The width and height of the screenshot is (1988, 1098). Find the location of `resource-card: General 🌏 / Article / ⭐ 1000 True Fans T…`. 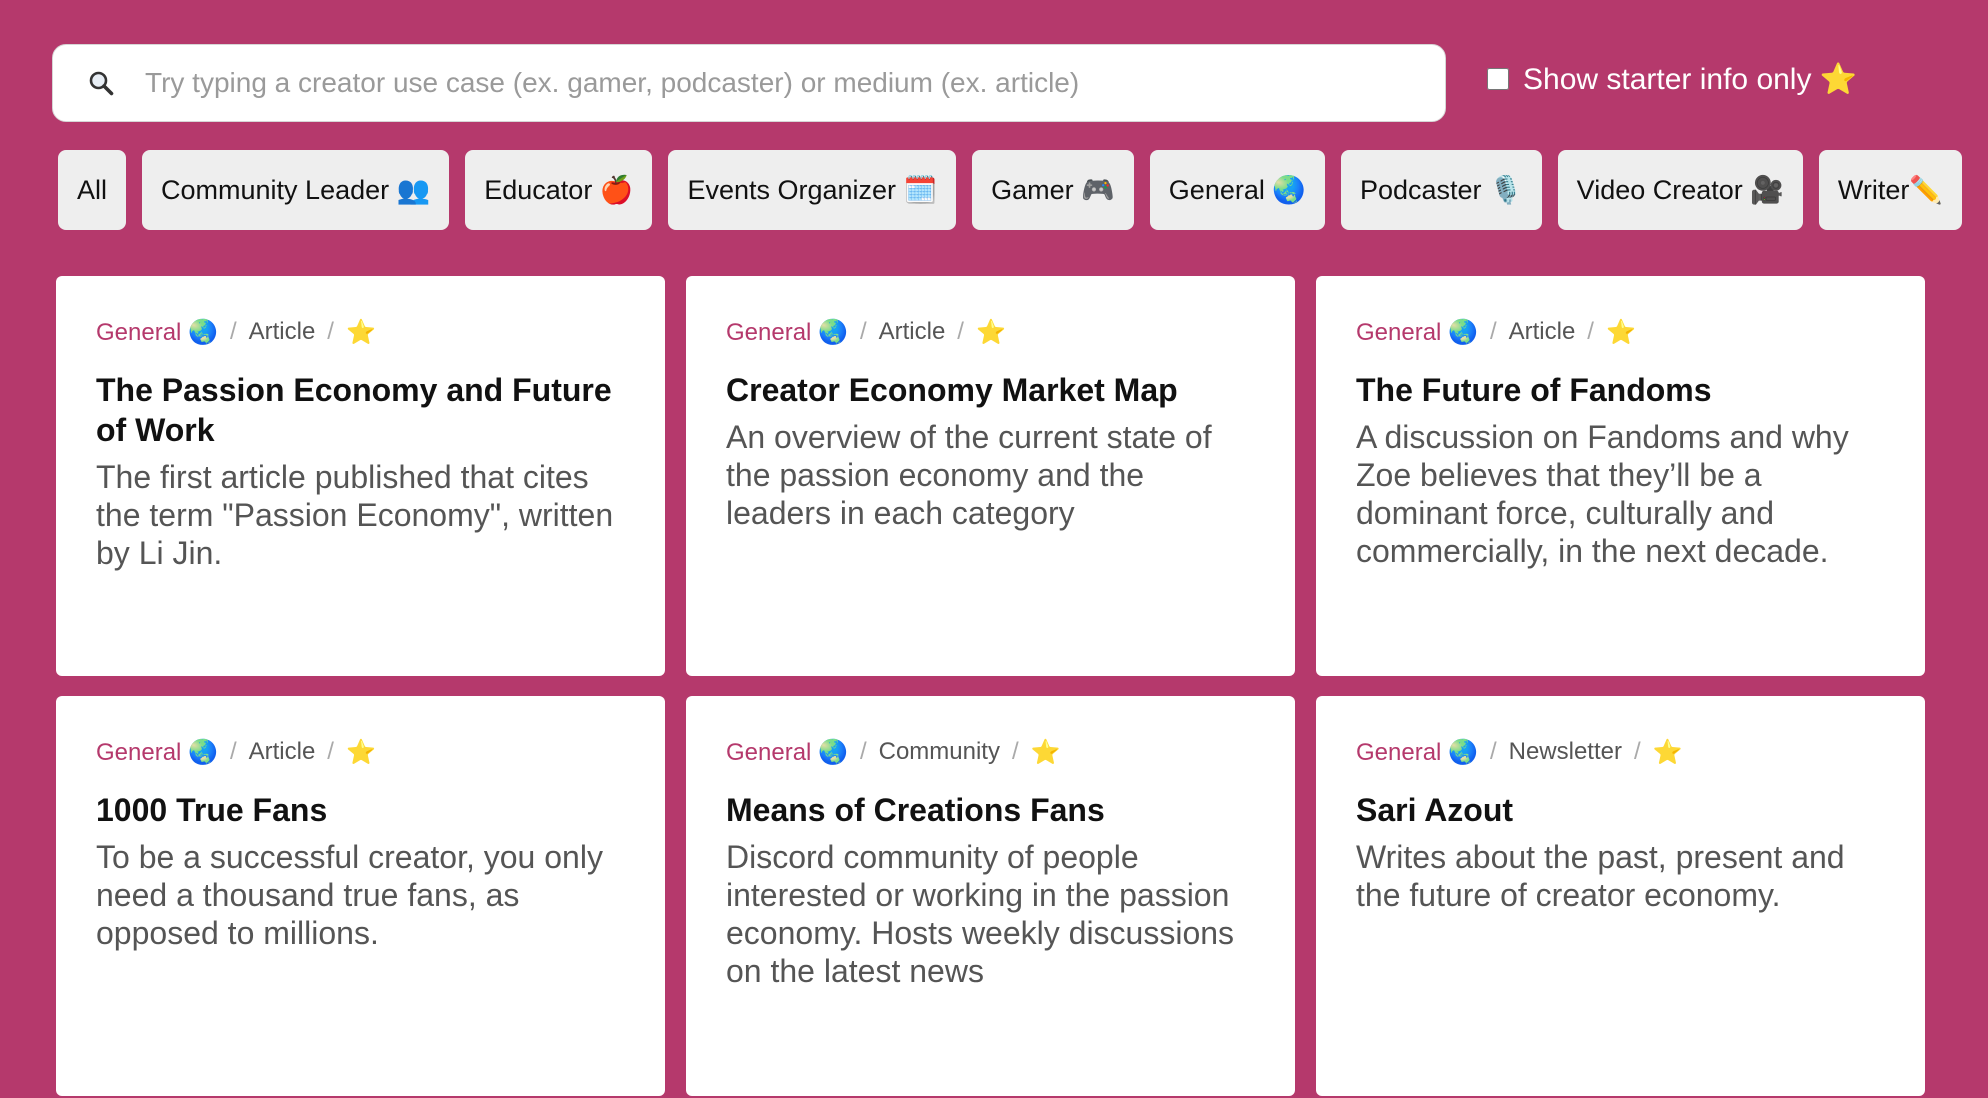

resource-card: General 🌏 / Article / ⭐ 1000 True Fans T… is located at coordinates (360, 896).